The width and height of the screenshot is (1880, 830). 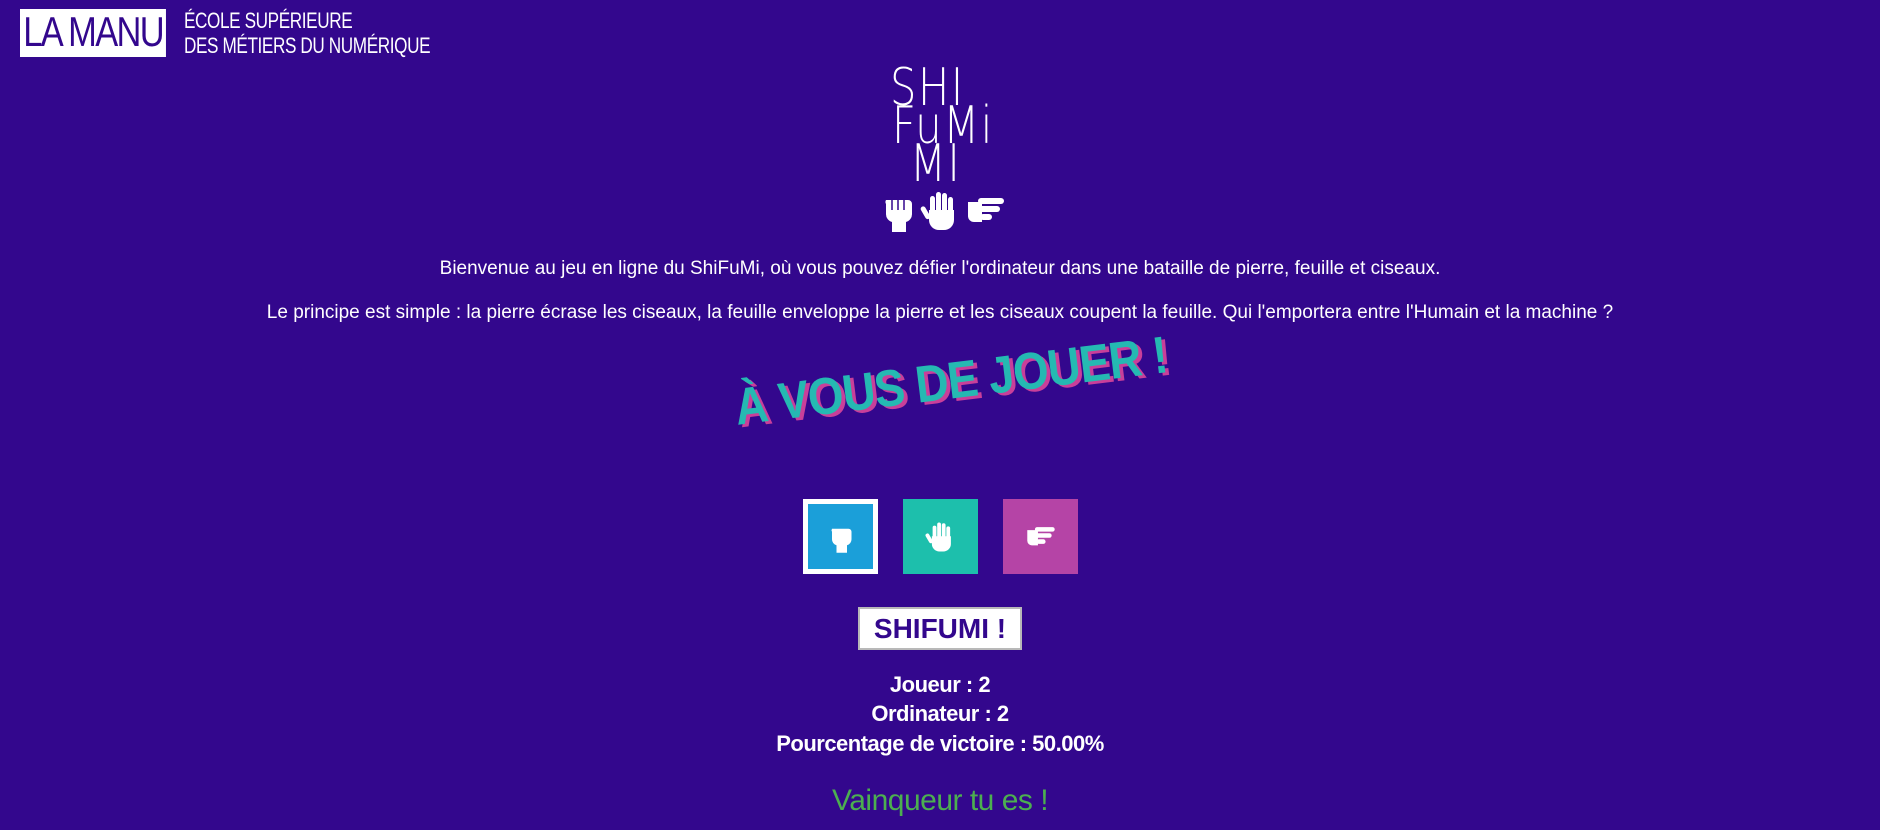 What do you see at coordinates (936, 164) in the screenshot?
I see `logo-line-3: MI` at bounding box center [936, 164].